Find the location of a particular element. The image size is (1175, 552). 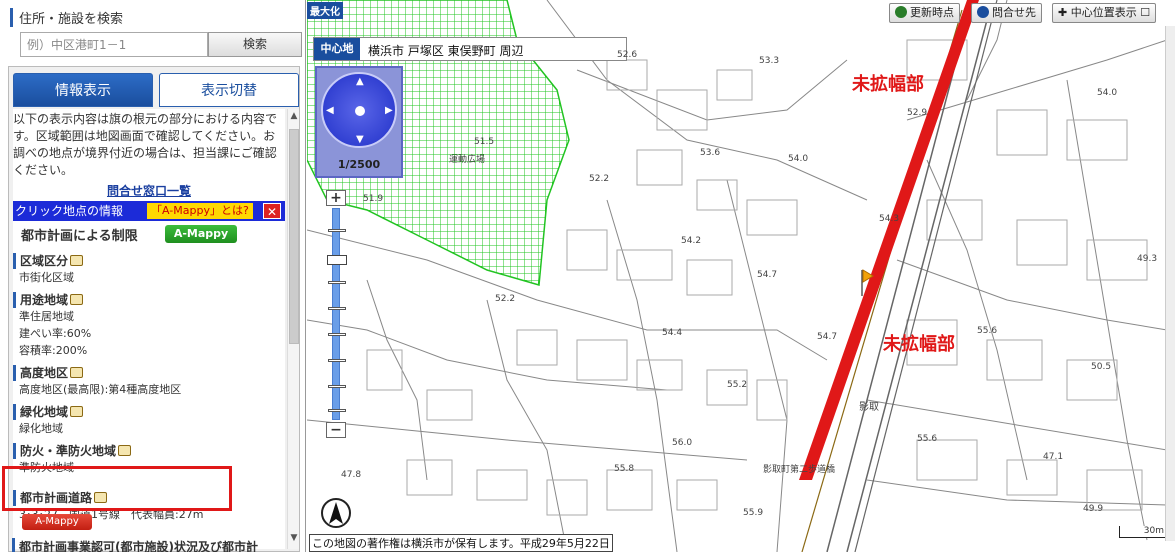

center-position-label: 中心位置表示 is located at coordinates (1103, 12).